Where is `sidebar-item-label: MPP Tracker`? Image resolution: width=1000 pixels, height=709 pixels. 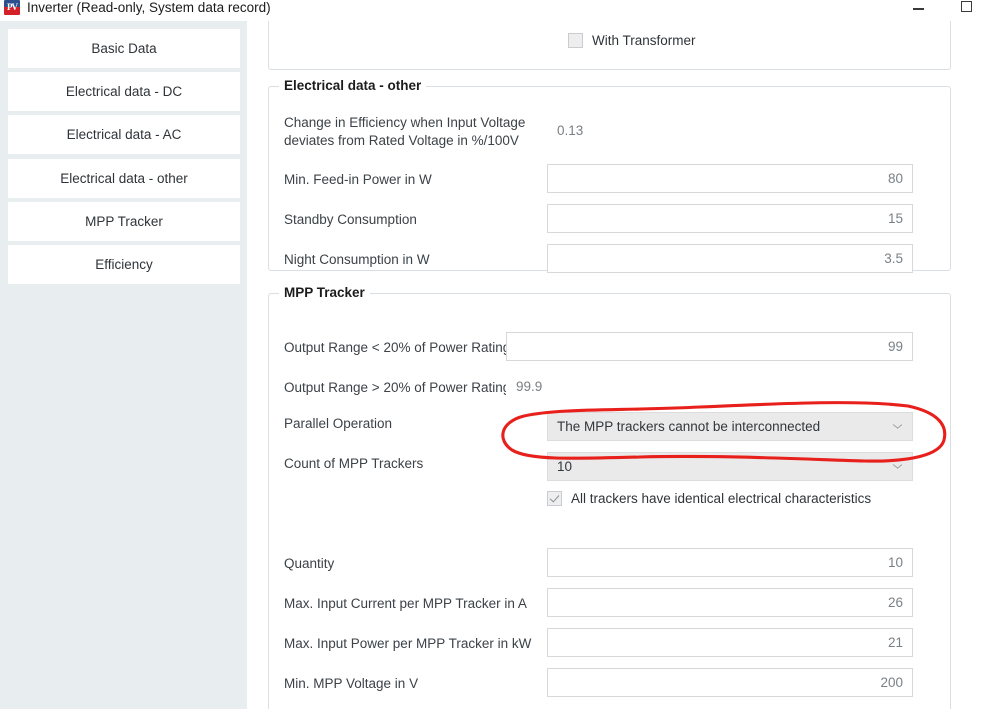
sidebar-item-label: MPP Tracker is located at coordinates (124, 221).